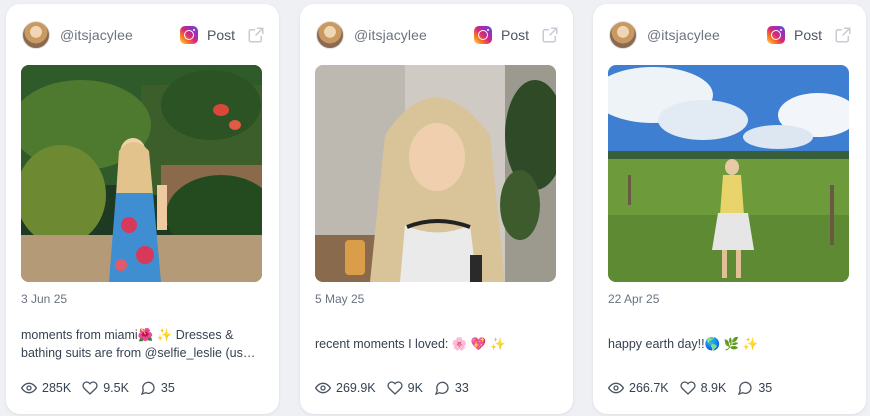 This screenshot has height=416, width=870. What do you see at coordinates (451, 388) in the screenshot?
I see `comments-stat: 33` at bounding box center [451, 388].